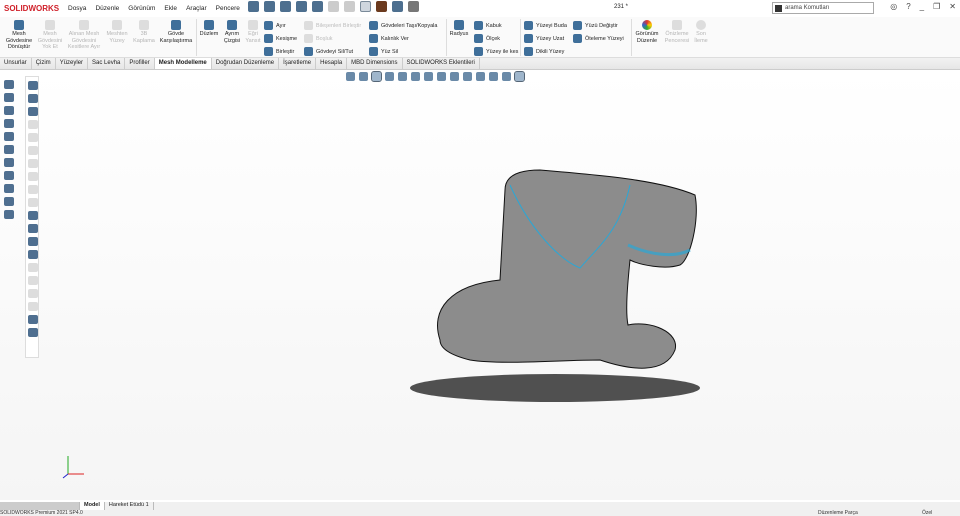 Image resolution: width=960 pixels, height=516 pixels. Describe the element at coordinates (677, 31) in the screenshot. I see `onizleme-penceresi-button: Önizleme Penceresi` at that location.